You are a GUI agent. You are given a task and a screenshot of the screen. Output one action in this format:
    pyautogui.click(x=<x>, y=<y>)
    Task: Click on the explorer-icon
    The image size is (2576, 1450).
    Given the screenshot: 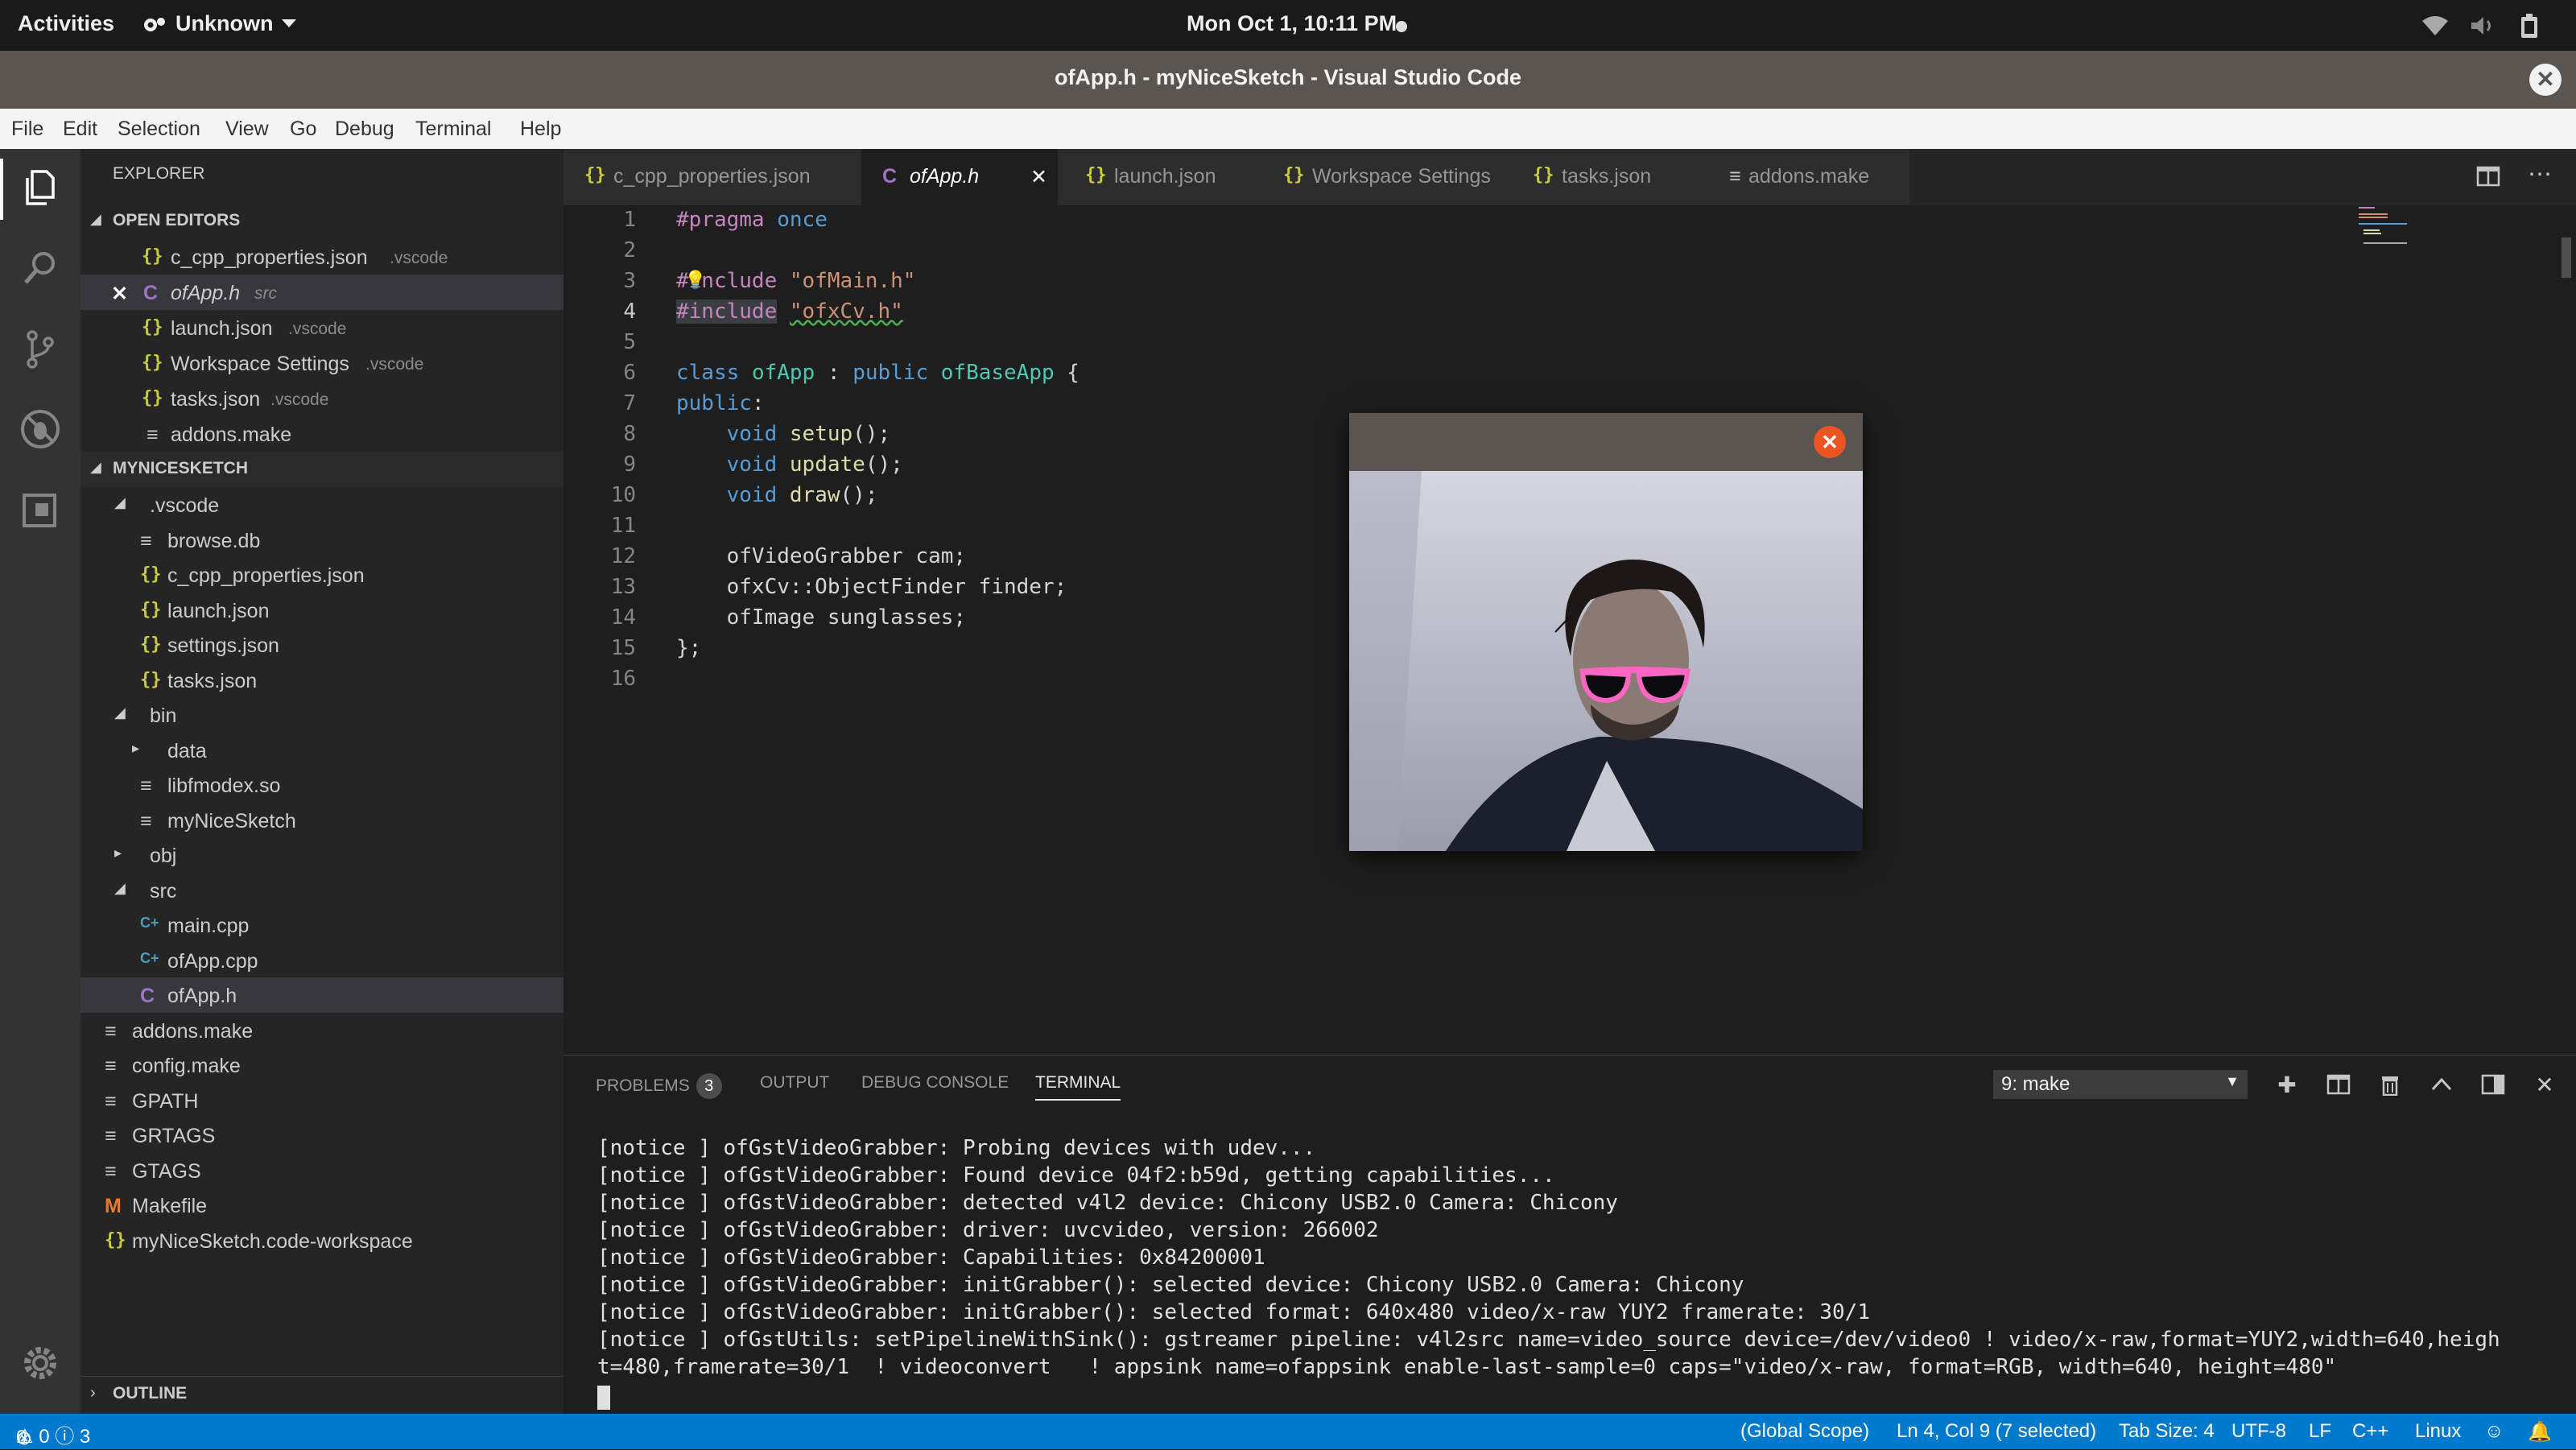 What is the action you would take?
    pyautogui.click(x=40, y=187)
    